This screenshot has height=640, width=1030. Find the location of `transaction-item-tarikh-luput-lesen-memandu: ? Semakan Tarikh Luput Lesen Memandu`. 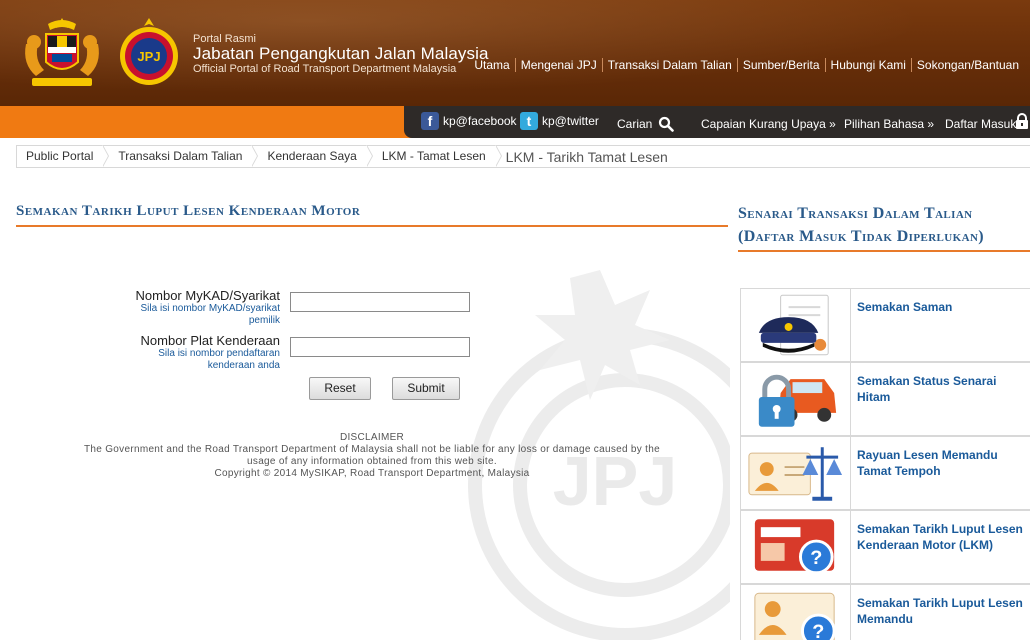

transaction-item-tarikh-luput-lesen-memandu: ? Semakan Tarikh Luput Lesen Memandu is located at coordinates (885, 612).